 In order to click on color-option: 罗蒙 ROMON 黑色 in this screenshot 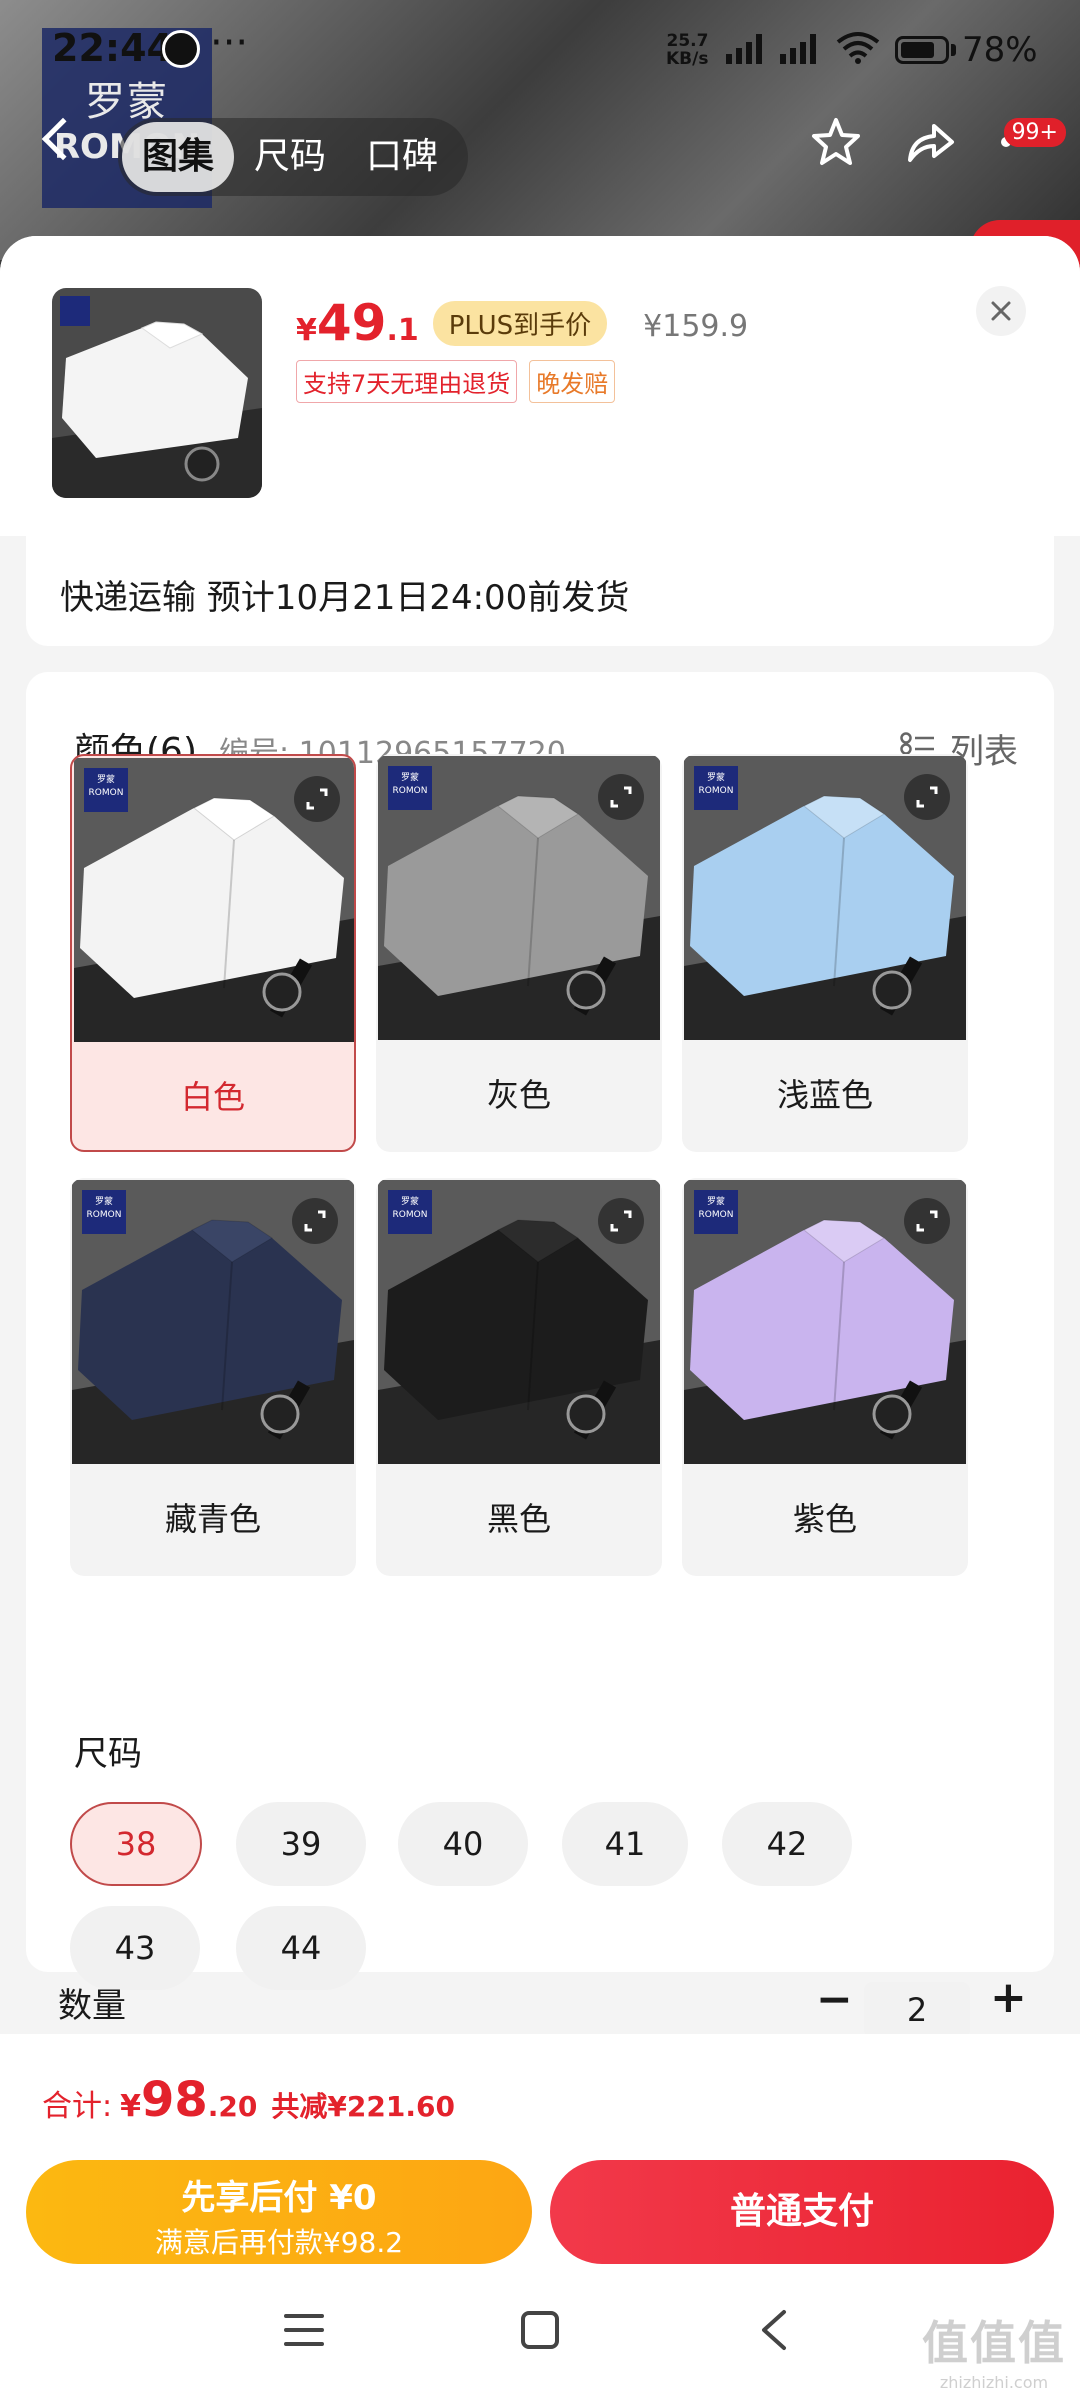, I will do `click(519, 1377)`.